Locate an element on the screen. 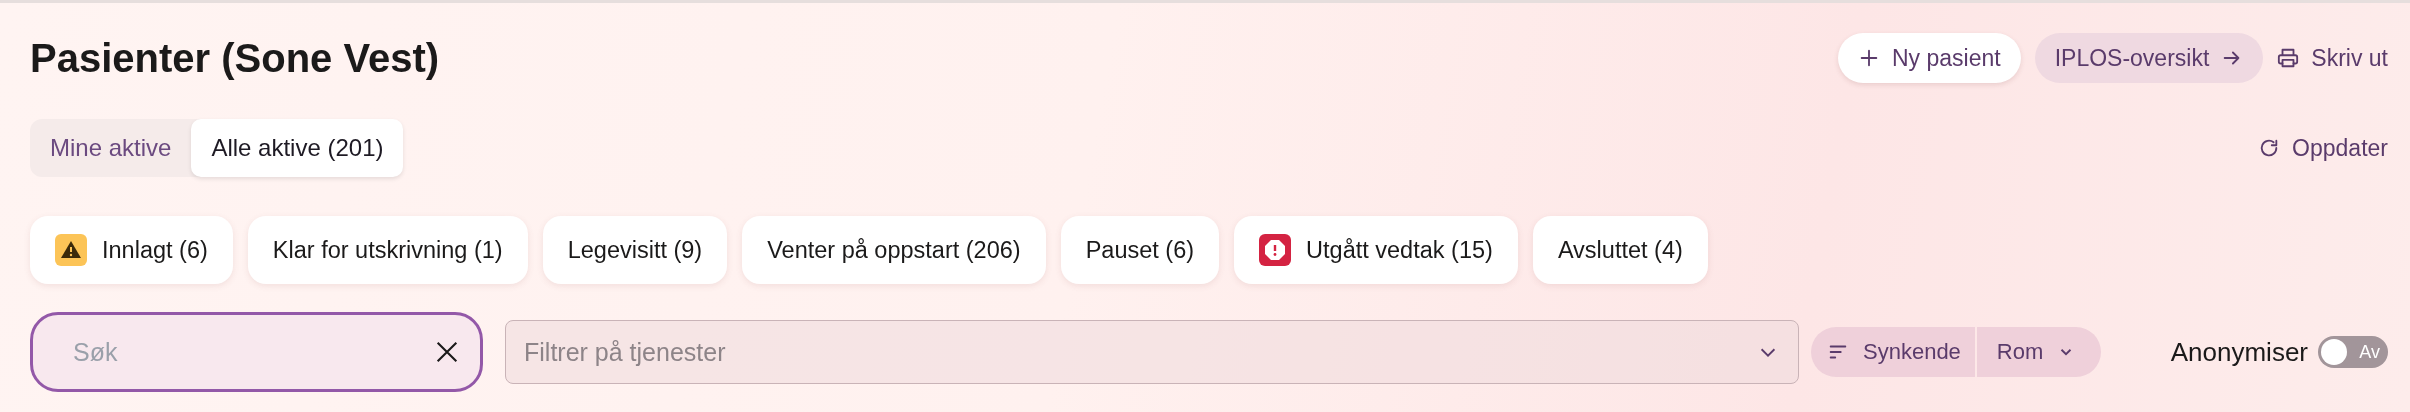 This screenshot has width=2410, height=412. refresh-button: Oppdater is located at coordinates (2323, 148).